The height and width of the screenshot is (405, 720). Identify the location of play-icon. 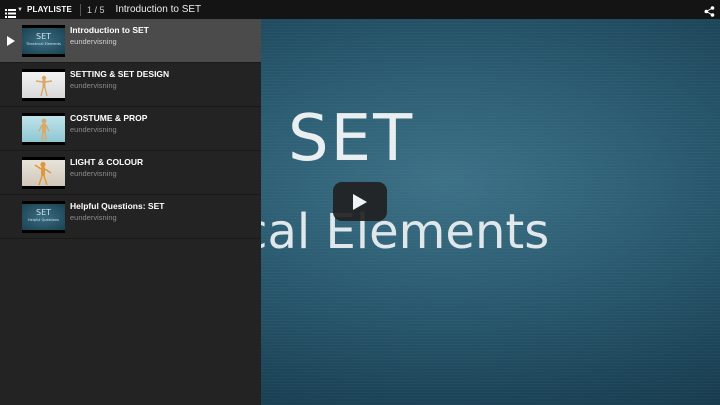
(360, 202).